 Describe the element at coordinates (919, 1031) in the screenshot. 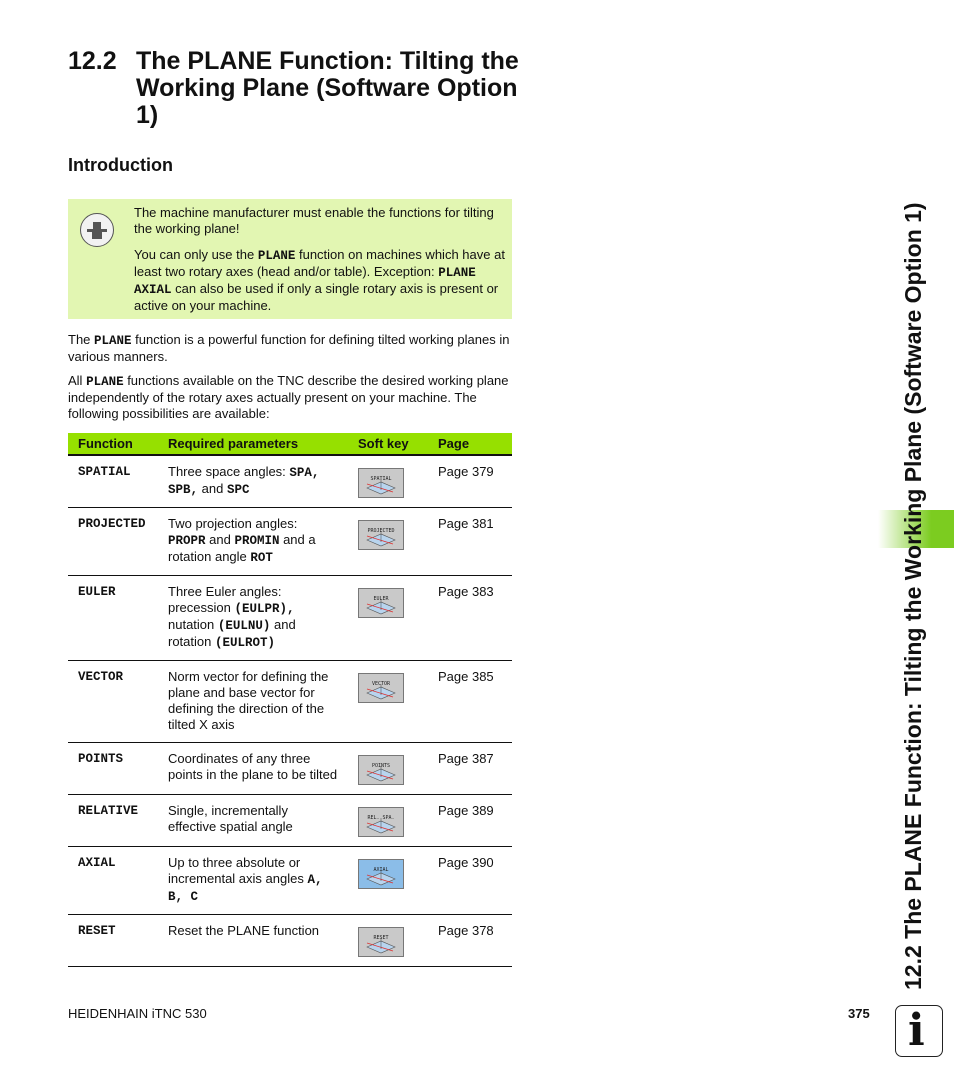

I see `info-icon: i` at that location.